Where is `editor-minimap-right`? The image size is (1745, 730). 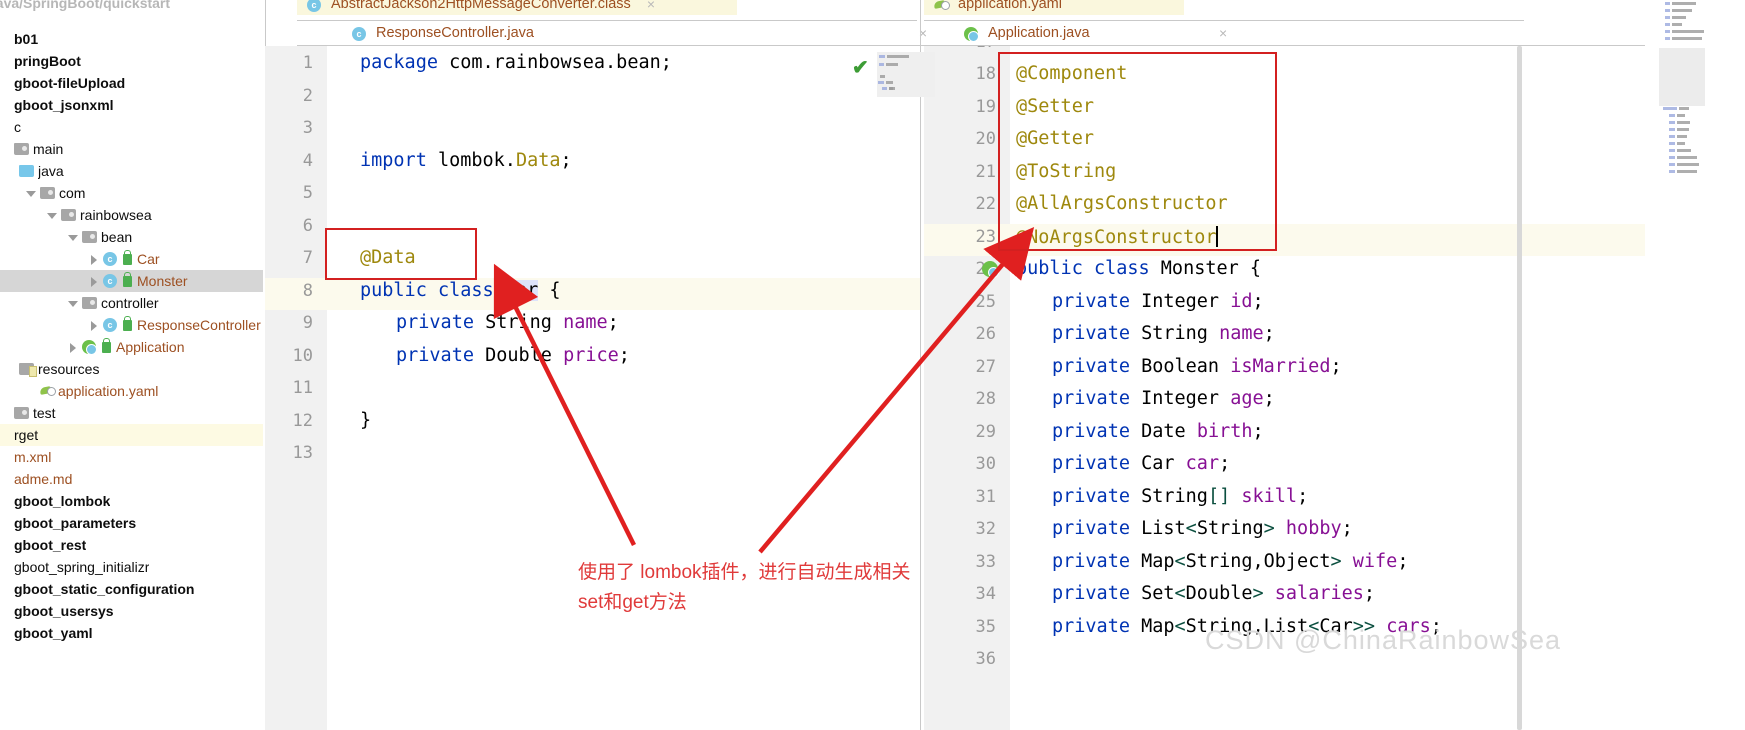 editor-minimap-right is located at coordinates (1695, 365).